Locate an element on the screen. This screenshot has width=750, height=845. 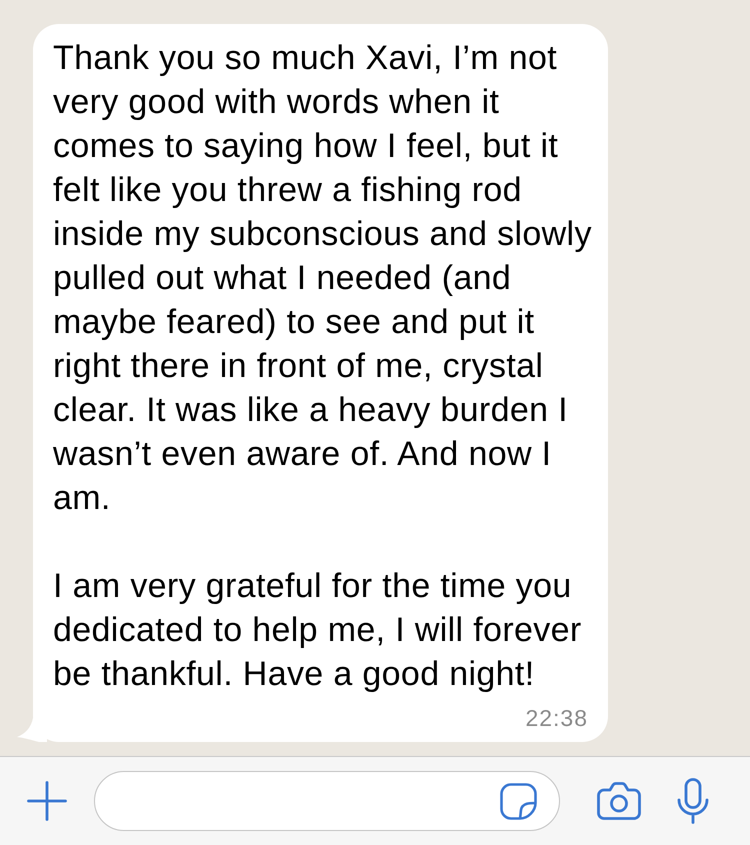
plus-icon is located at coordinates (47, 801).